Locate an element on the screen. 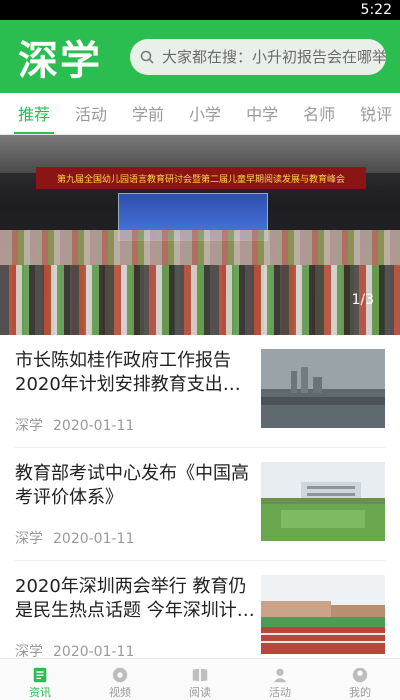 This screenshot has height=700, width=400. status-bar: 5:22 is located at coordinates (200, 10).